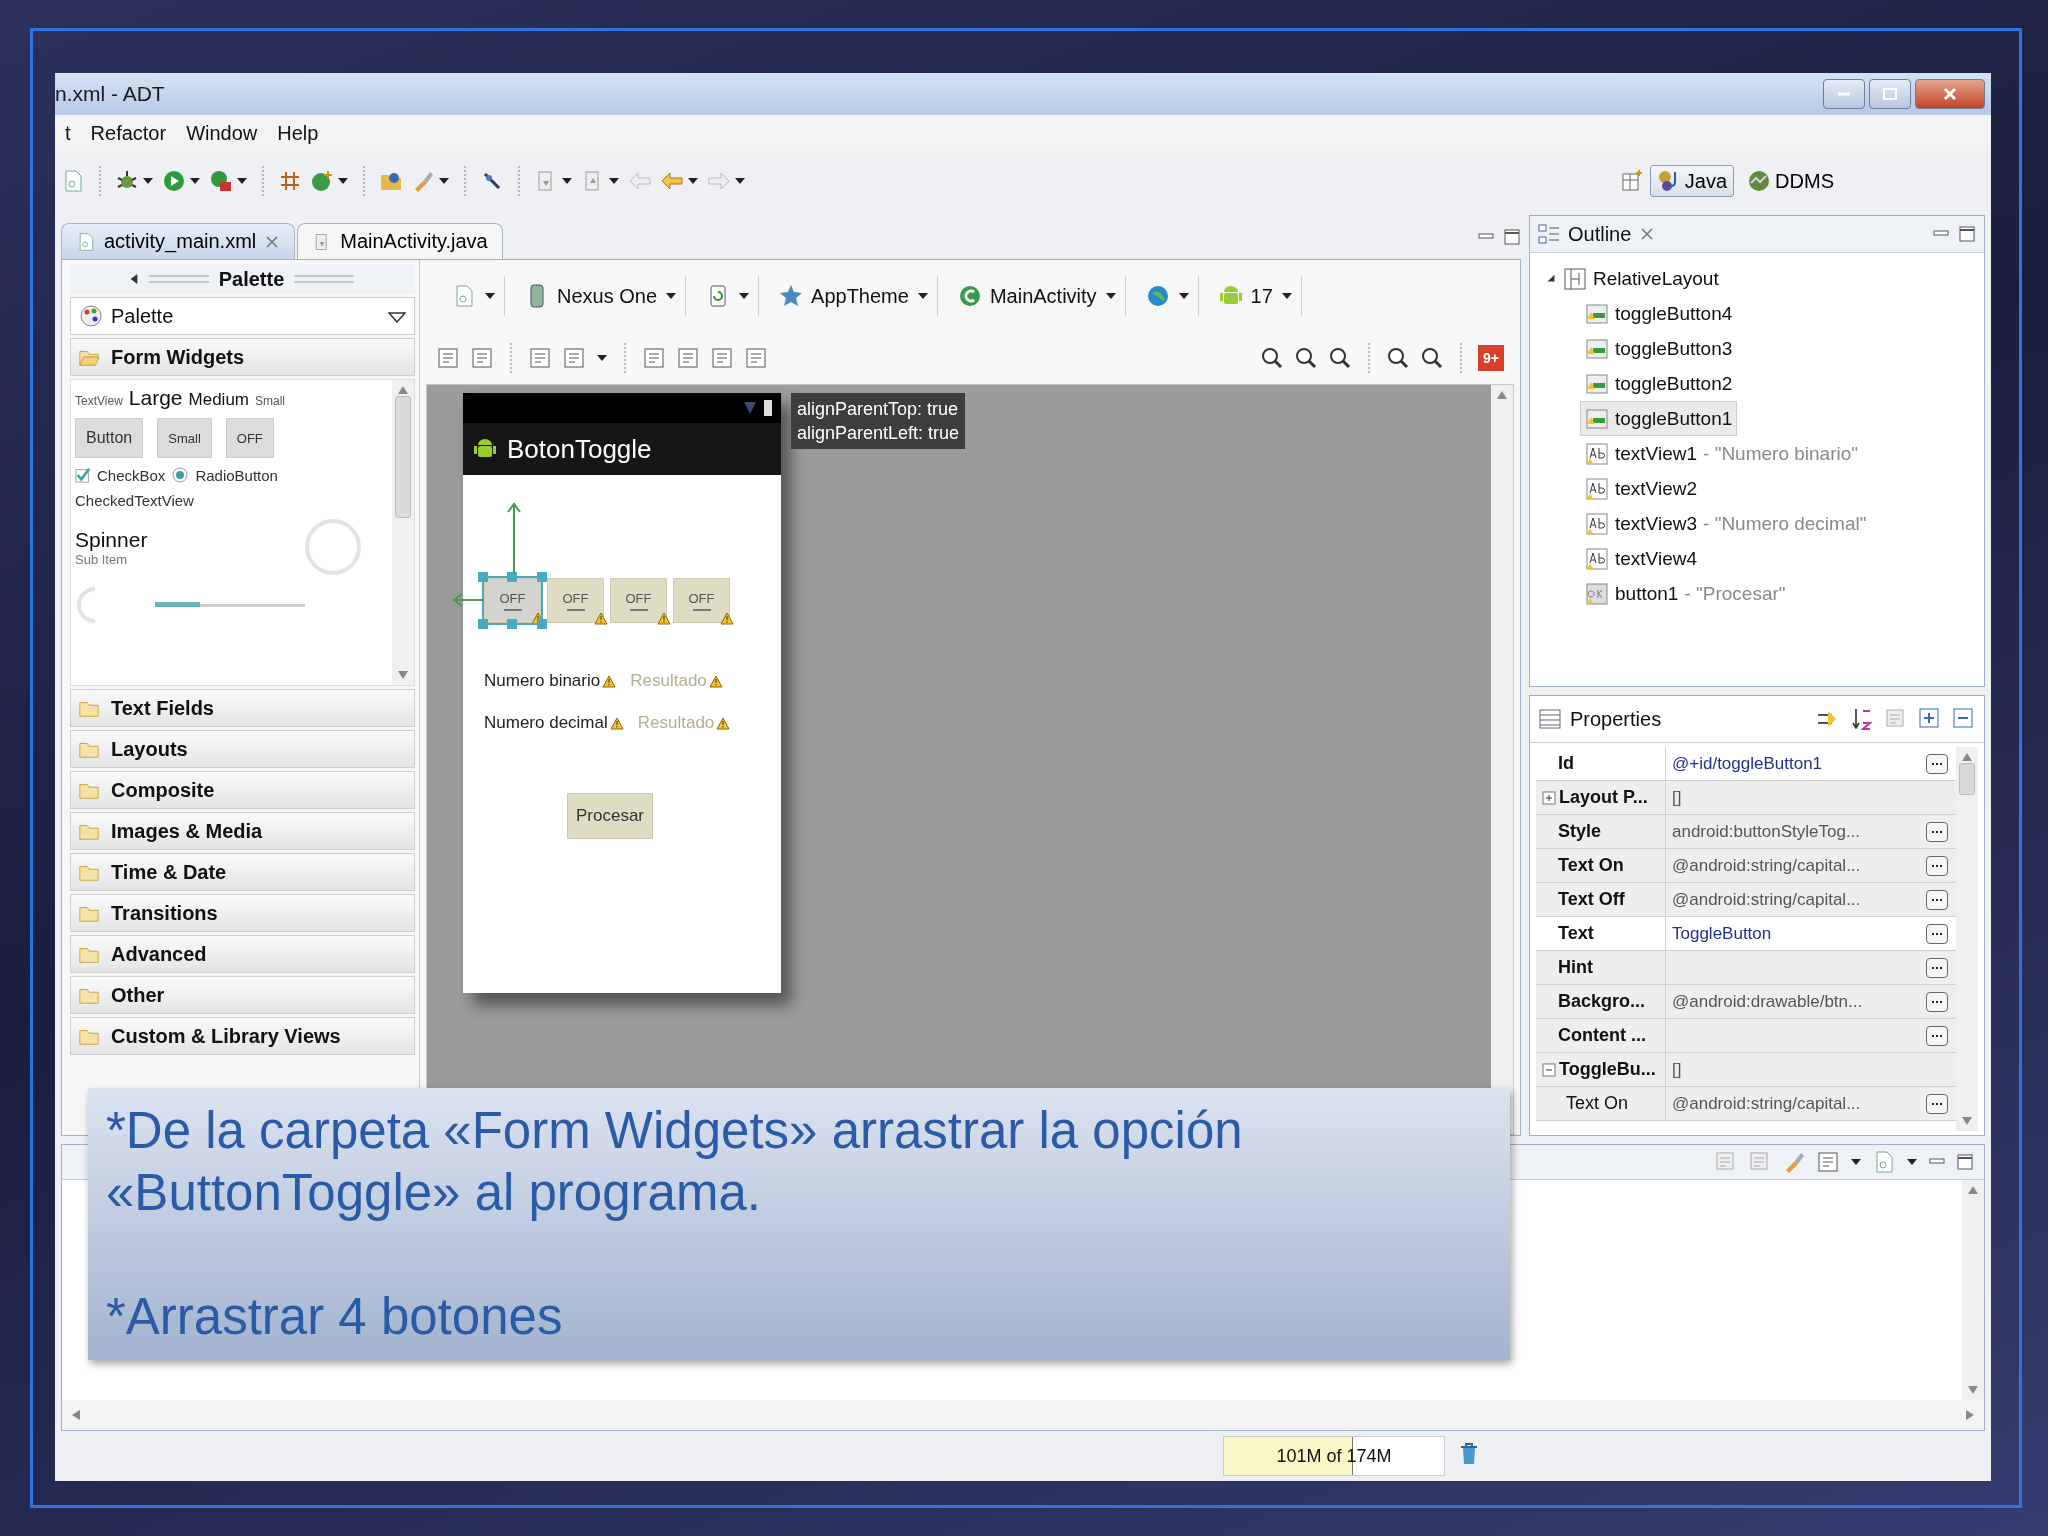 Image resolution: width=2048 pixels, height=1536 pixels. What do you see at coordinates (184, 438) in the screenshot?
I see `widget-button: Small` at bounding box center [184, 438].